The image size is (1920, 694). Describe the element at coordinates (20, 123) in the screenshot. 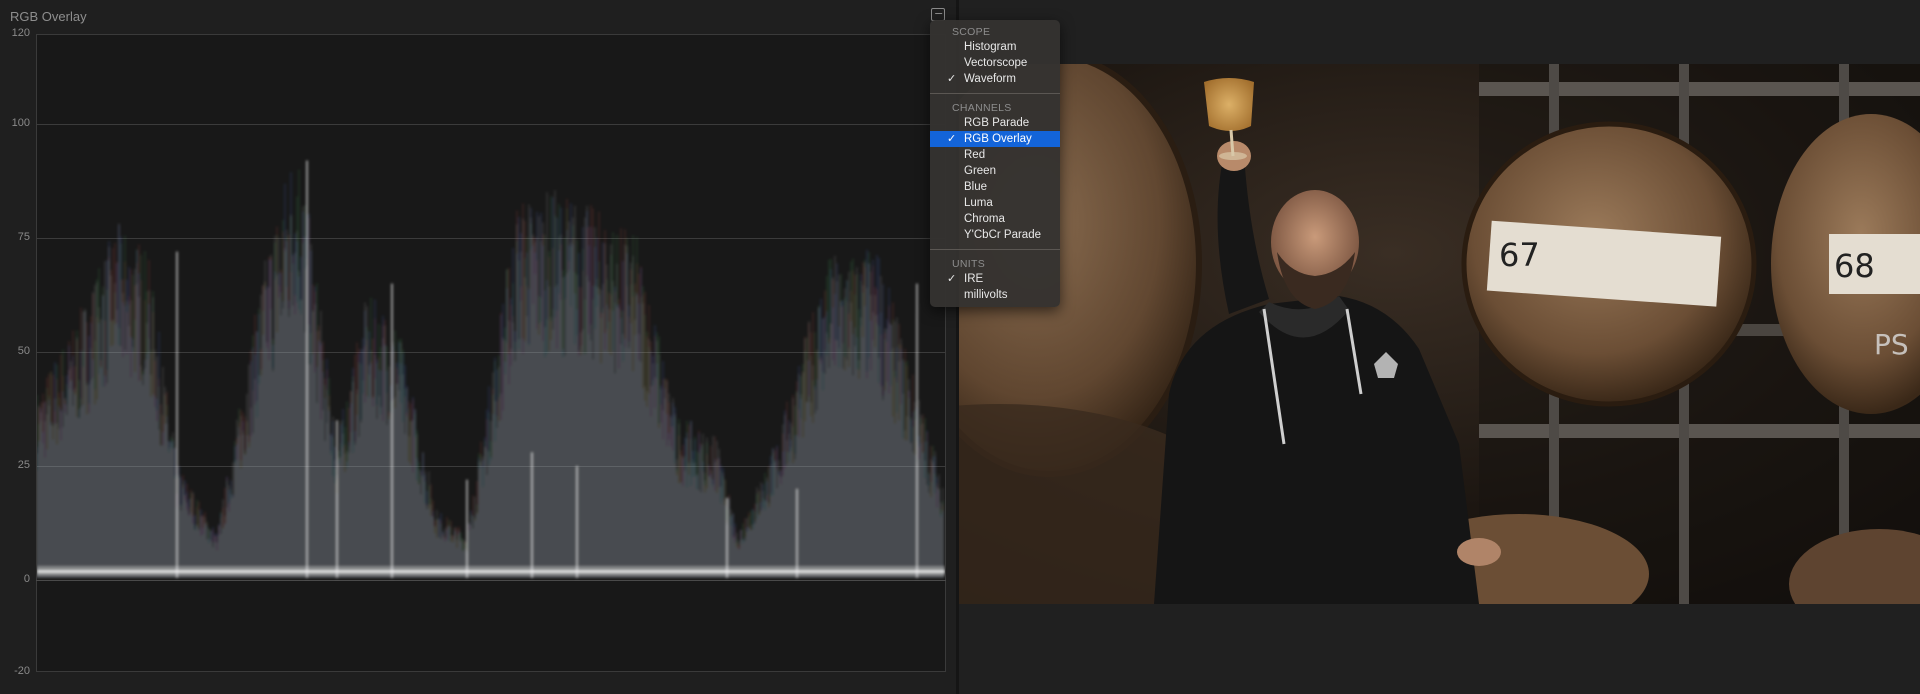

I see `y-tick-100: 100` at that location.